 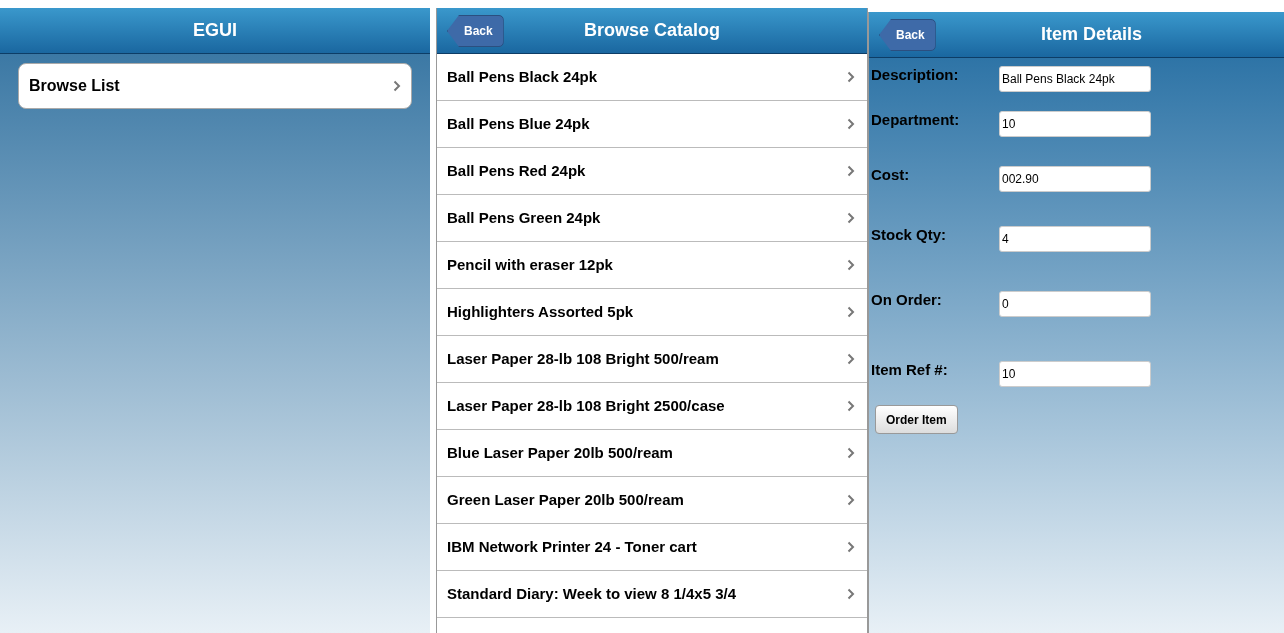 I want to click on list-item: IBM Network Printer 24 - Toner cart, so click(x=652, y=547).